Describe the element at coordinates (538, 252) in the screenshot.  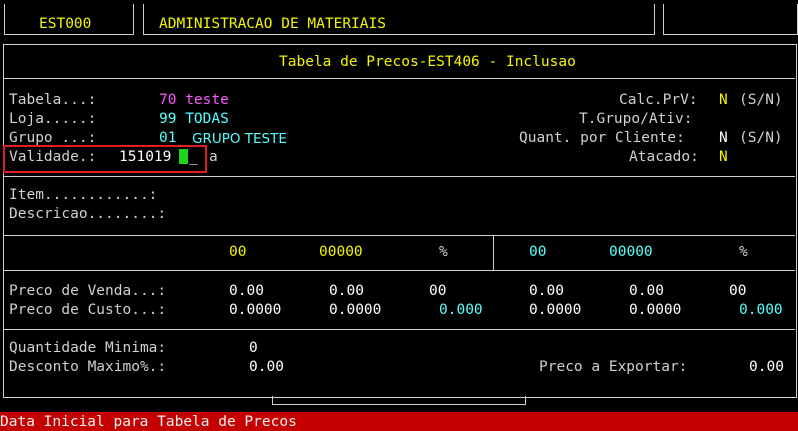
I see `right-header-1: 00` at that location.